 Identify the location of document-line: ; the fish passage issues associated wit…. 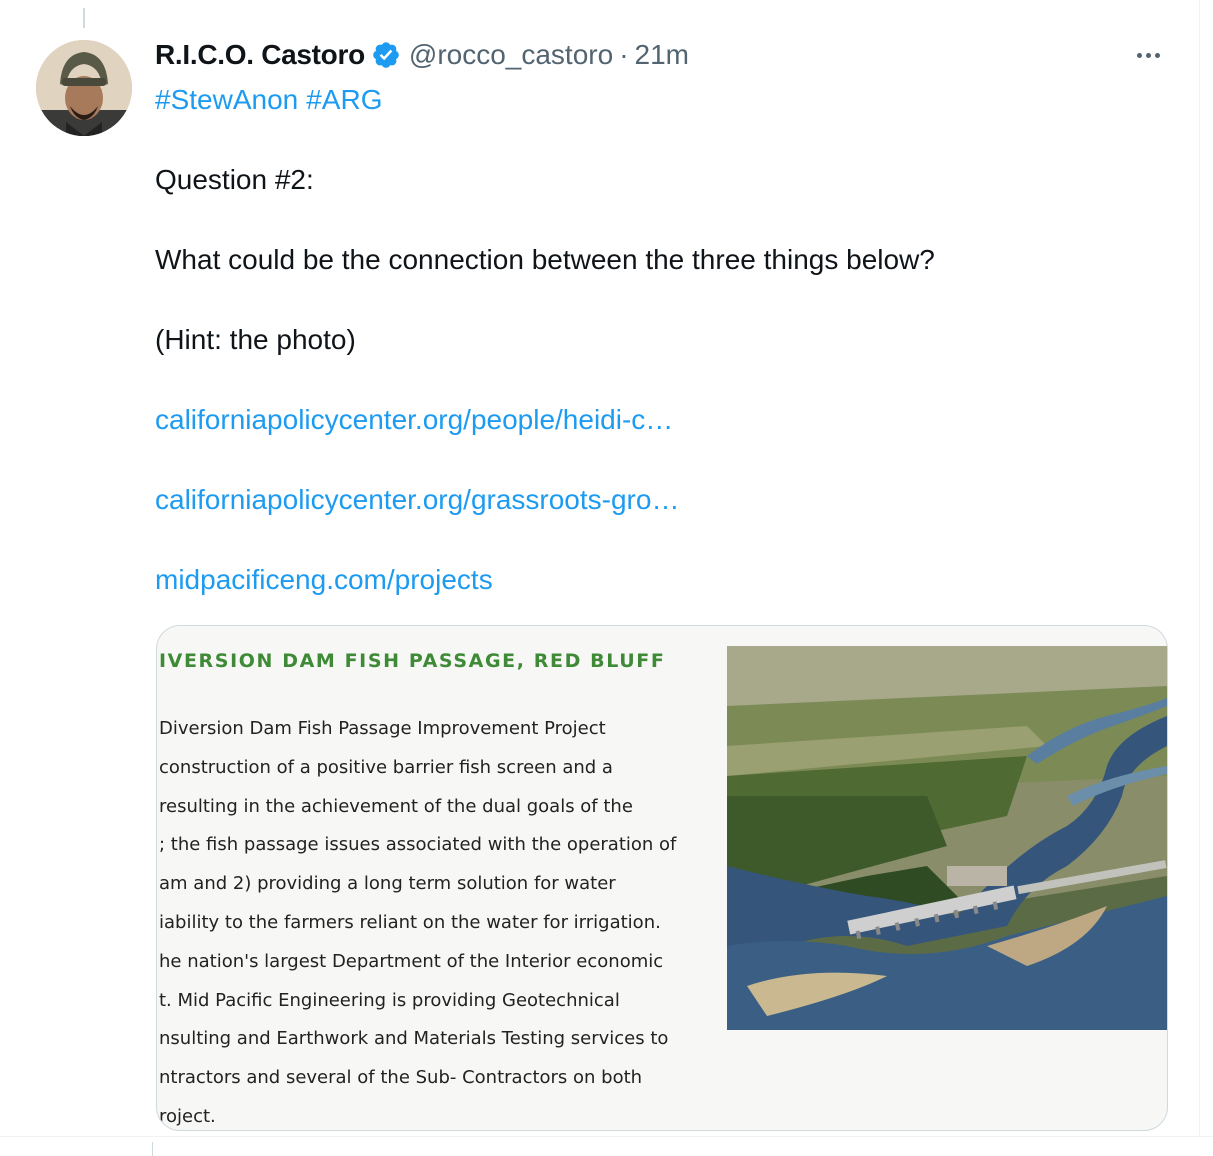
(418, 845).